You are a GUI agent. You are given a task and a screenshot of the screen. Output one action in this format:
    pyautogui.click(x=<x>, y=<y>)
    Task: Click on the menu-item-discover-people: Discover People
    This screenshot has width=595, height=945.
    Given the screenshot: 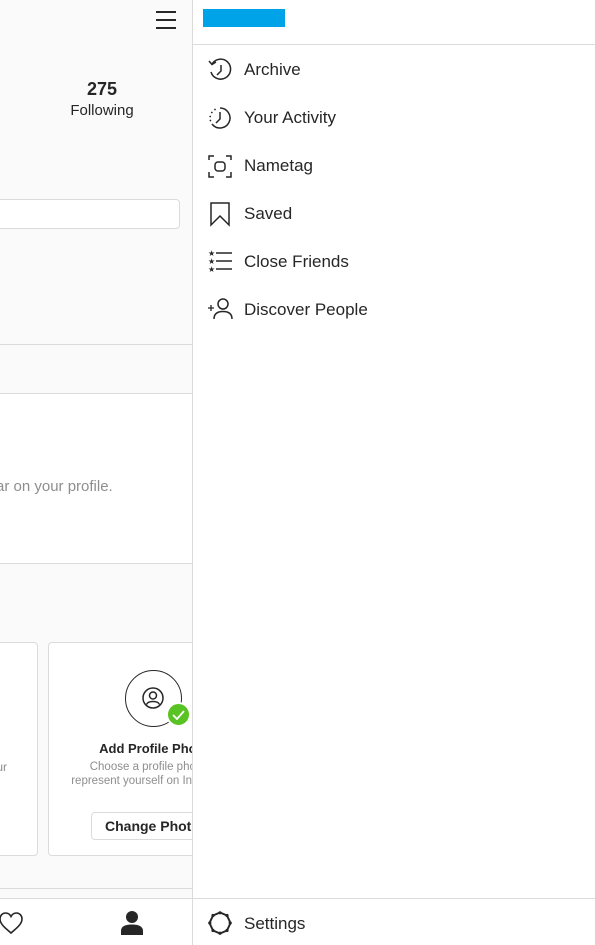 What is the action you would take?
    pyautogui.click(x=394, y=310)
    